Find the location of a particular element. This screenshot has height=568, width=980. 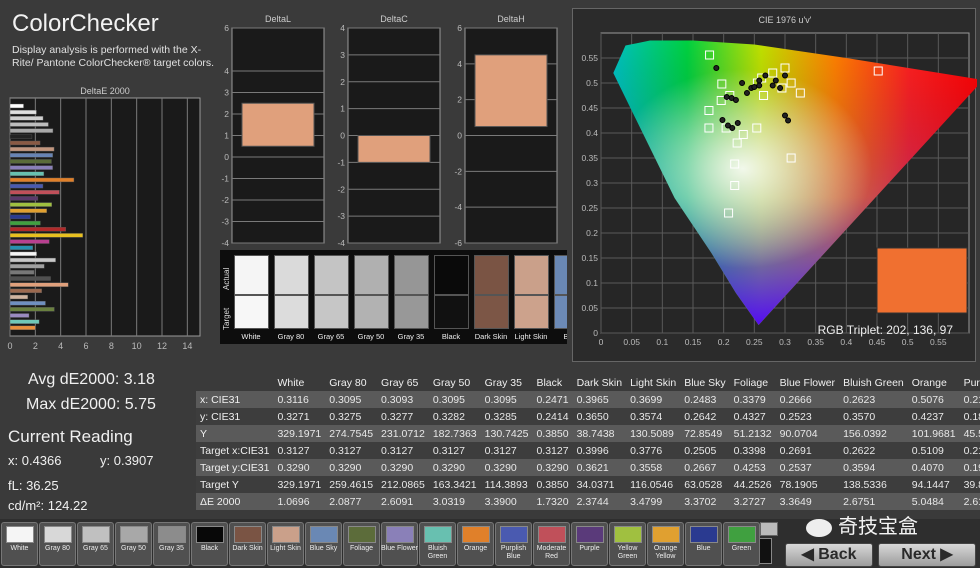

patch-button: Purple is located at coordinates (589, 544).